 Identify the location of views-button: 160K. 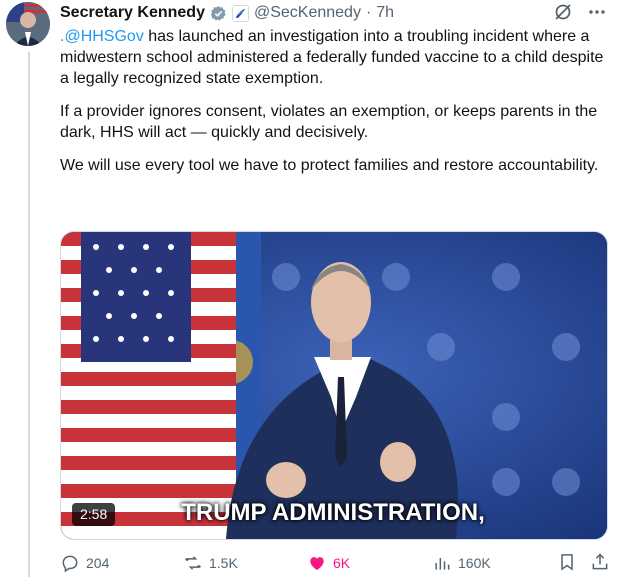
(461, 563).